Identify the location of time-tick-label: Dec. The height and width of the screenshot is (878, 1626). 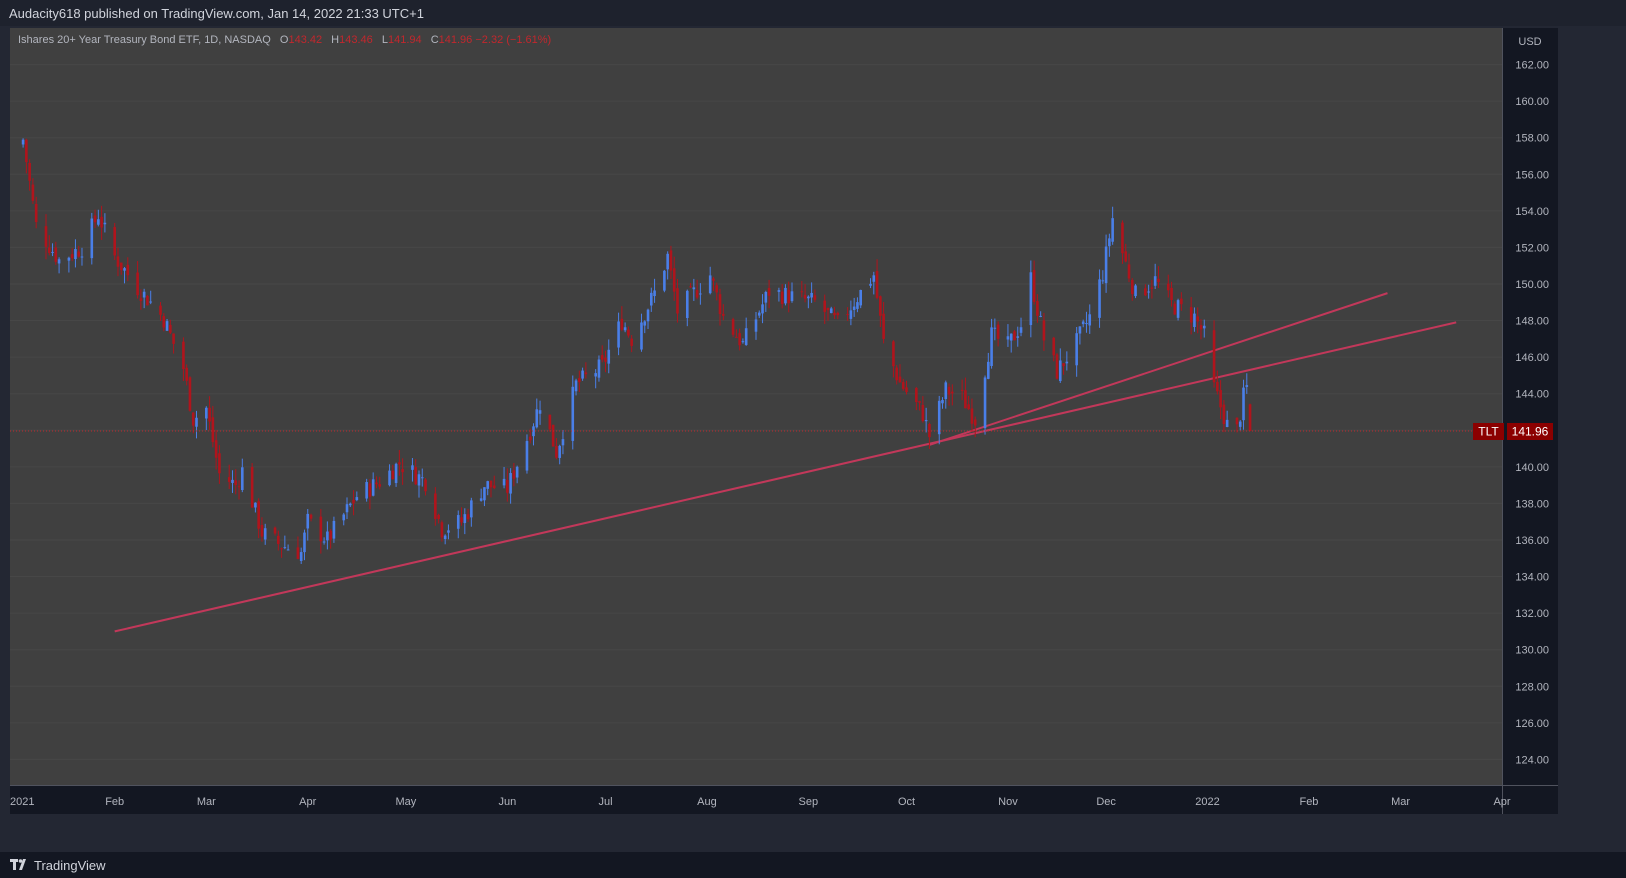
(1106, 802).